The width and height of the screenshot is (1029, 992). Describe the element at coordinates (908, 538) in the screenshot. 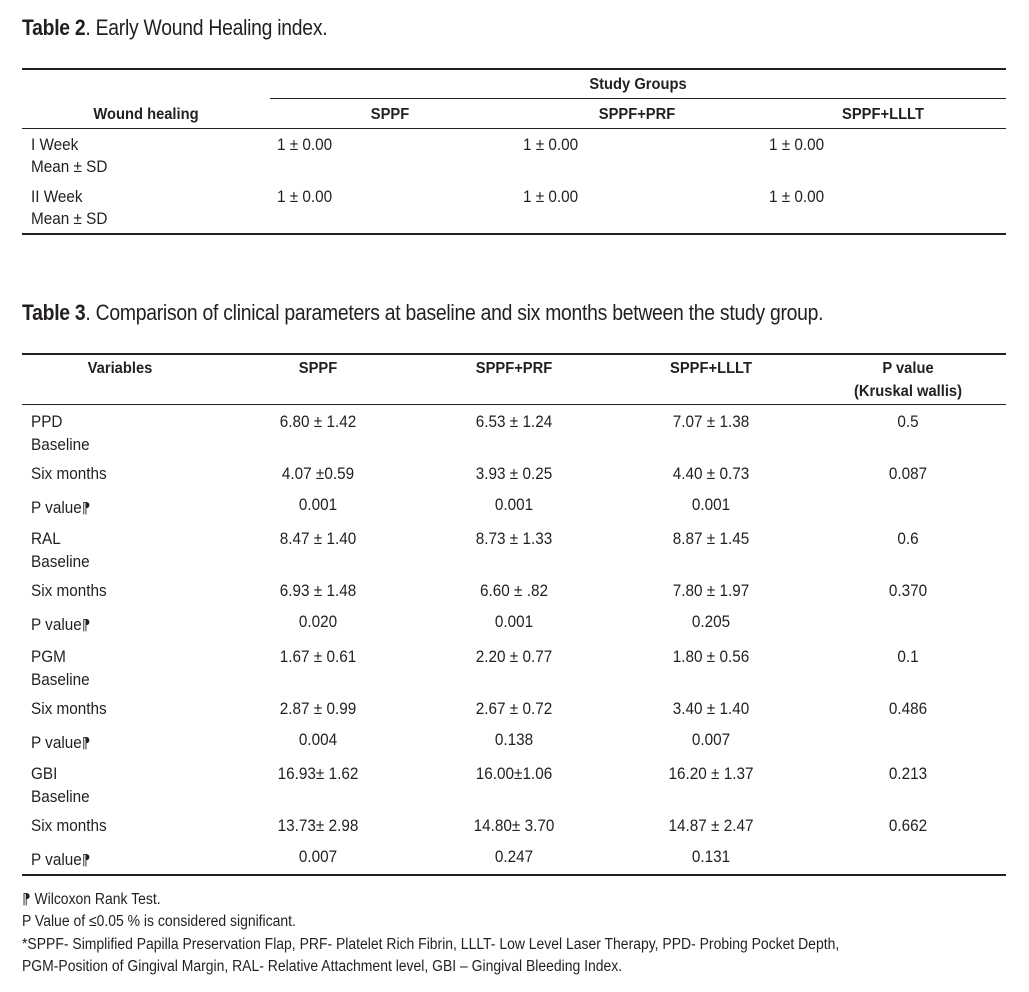

I see `table3-baseline-cell: 0.6` at that location.